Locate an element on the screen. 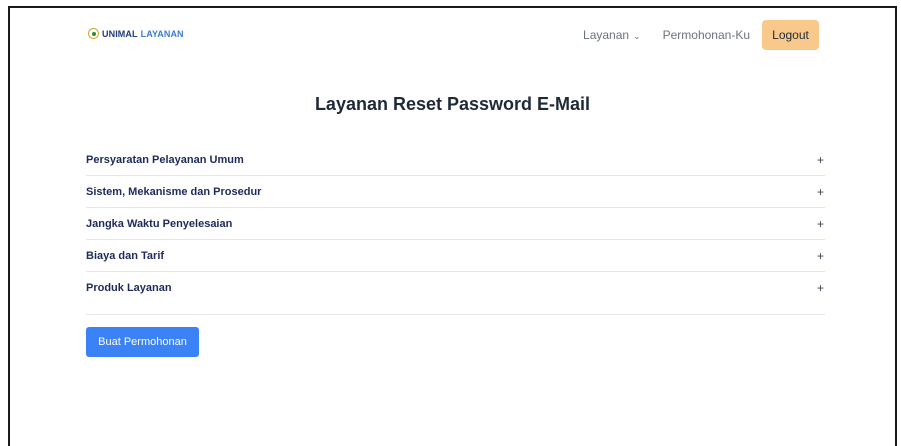 The height and width of the screenshot is (446, 901). brand-name-part1: UNIMAL is located at coordinates (120, 33).